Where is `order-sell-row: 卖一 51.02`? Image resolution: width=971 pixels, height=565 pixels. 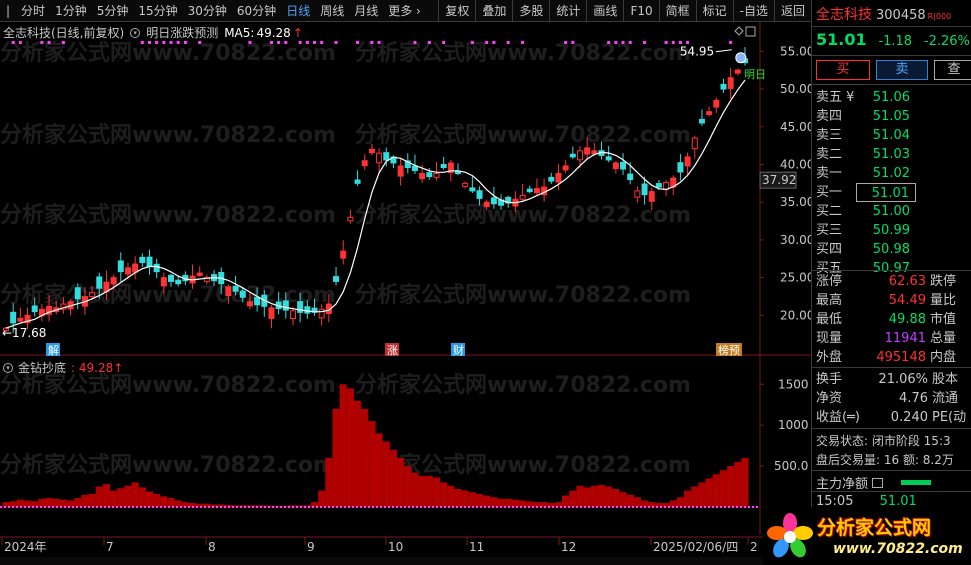
order-sell-row: 卖一 51.02 is located at coordinates (892, 173).